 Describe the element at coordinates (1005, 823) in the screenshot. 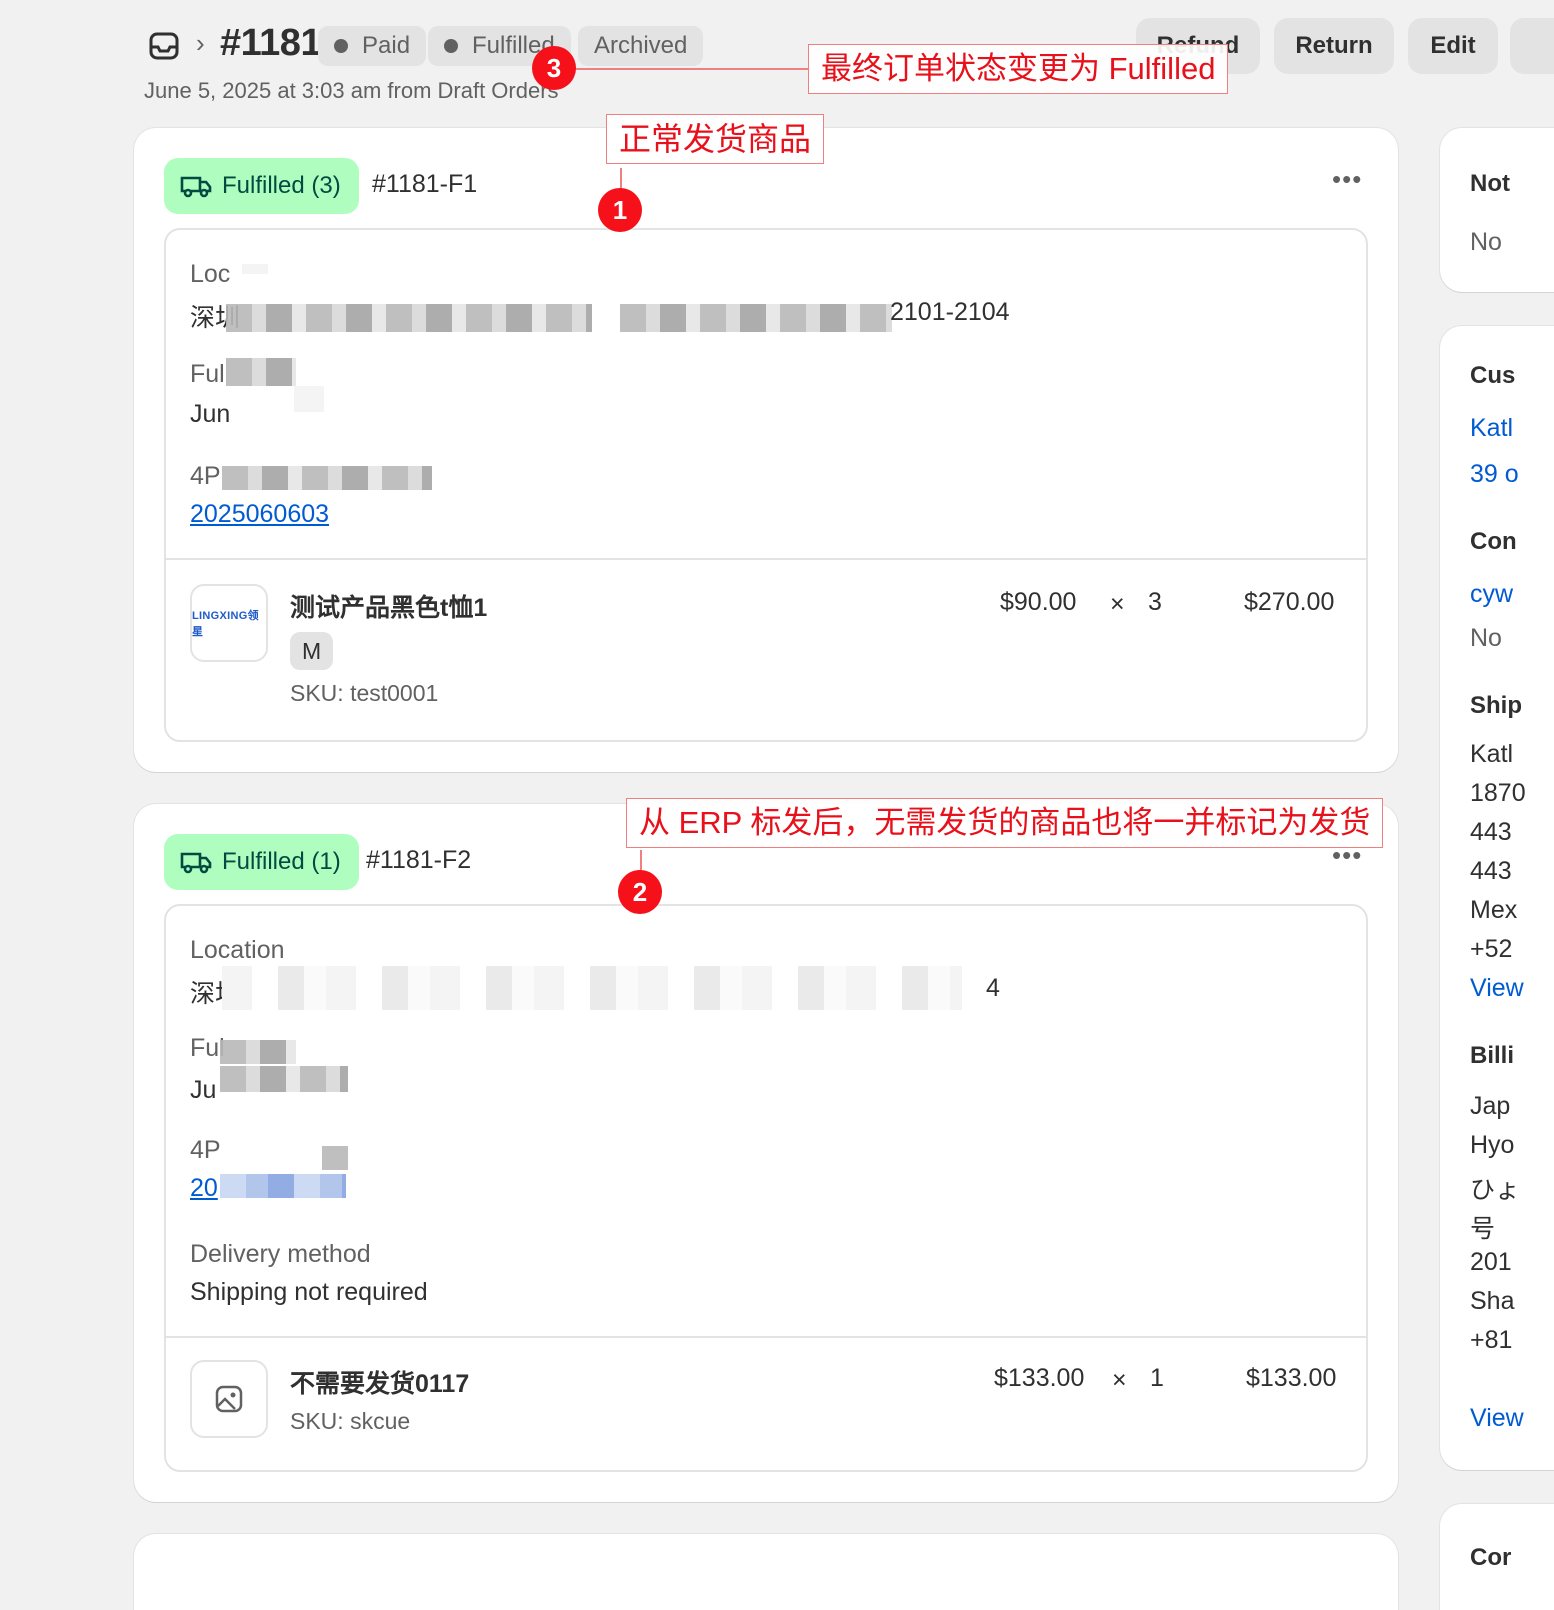

I see `annotation-2-text: 从 ERP 标发后，无需发货的商品也将一并标记为发货` at that location.